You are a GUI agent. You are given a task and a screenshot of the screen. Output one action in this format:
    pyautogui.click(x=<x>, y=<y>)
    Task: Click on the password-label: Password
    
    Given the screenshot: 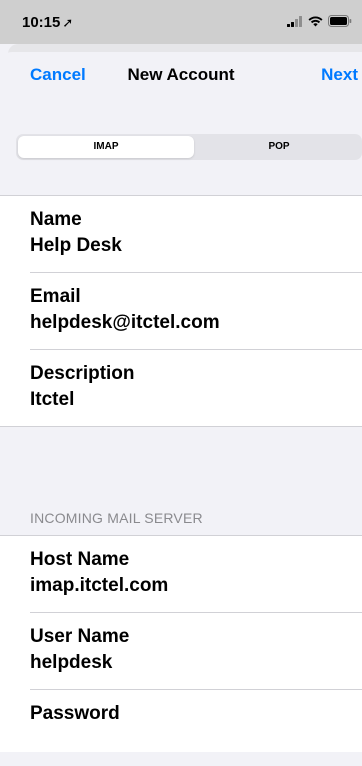 What is the action you would take?
    pyautogui.click(x=75, y=713)
    